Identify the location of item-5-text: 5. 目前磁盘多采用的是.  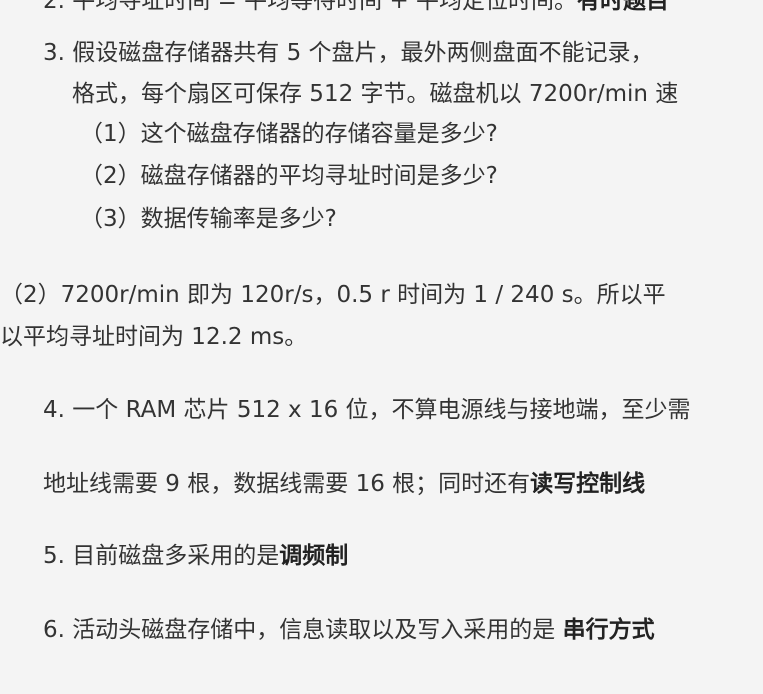
(161, 556).